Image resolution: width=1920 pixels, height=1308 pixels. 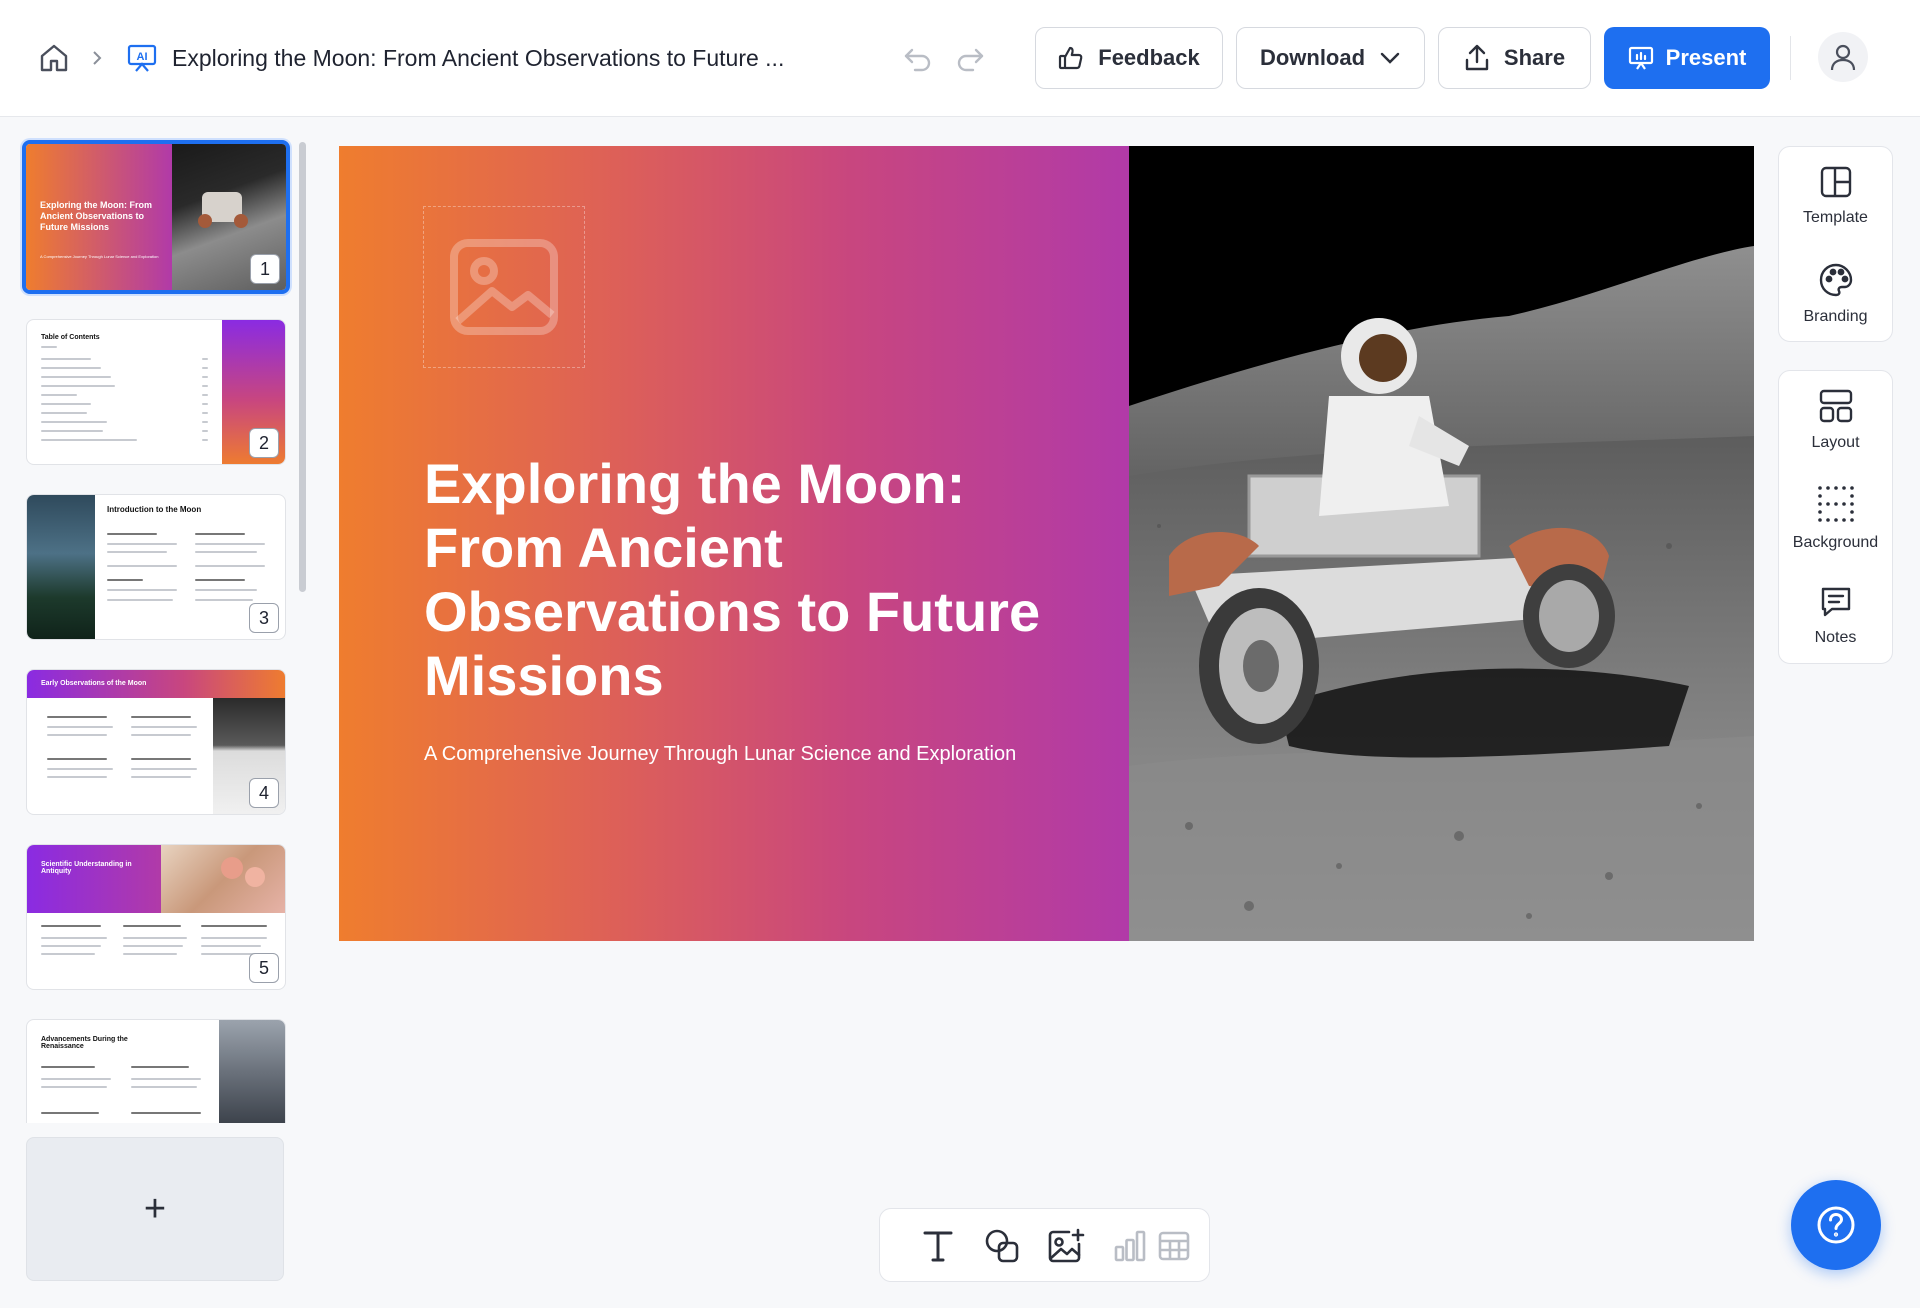 What do you see at coordinates (1835, 637) in the screenshot?
I see `notes-label: Notes` at bounding box center [1835, 637].